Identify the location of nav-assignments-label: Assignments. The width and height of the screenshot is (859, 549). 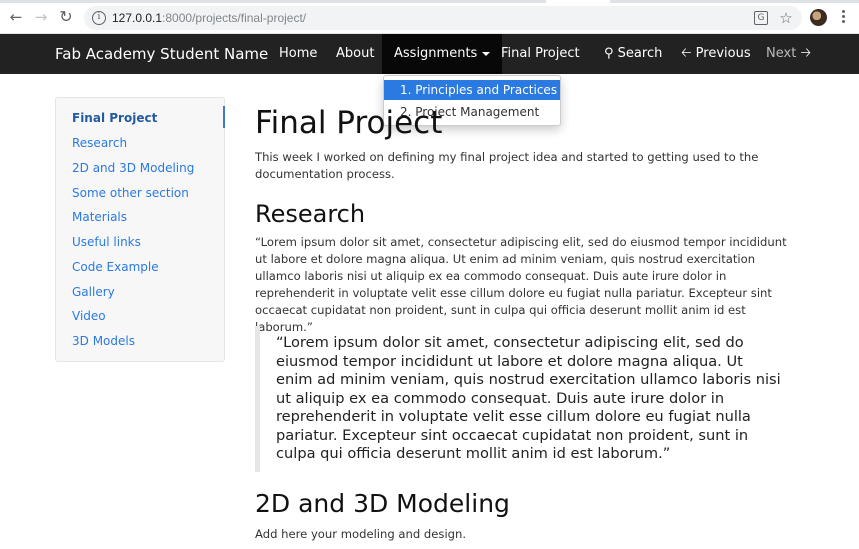
(436, 53).